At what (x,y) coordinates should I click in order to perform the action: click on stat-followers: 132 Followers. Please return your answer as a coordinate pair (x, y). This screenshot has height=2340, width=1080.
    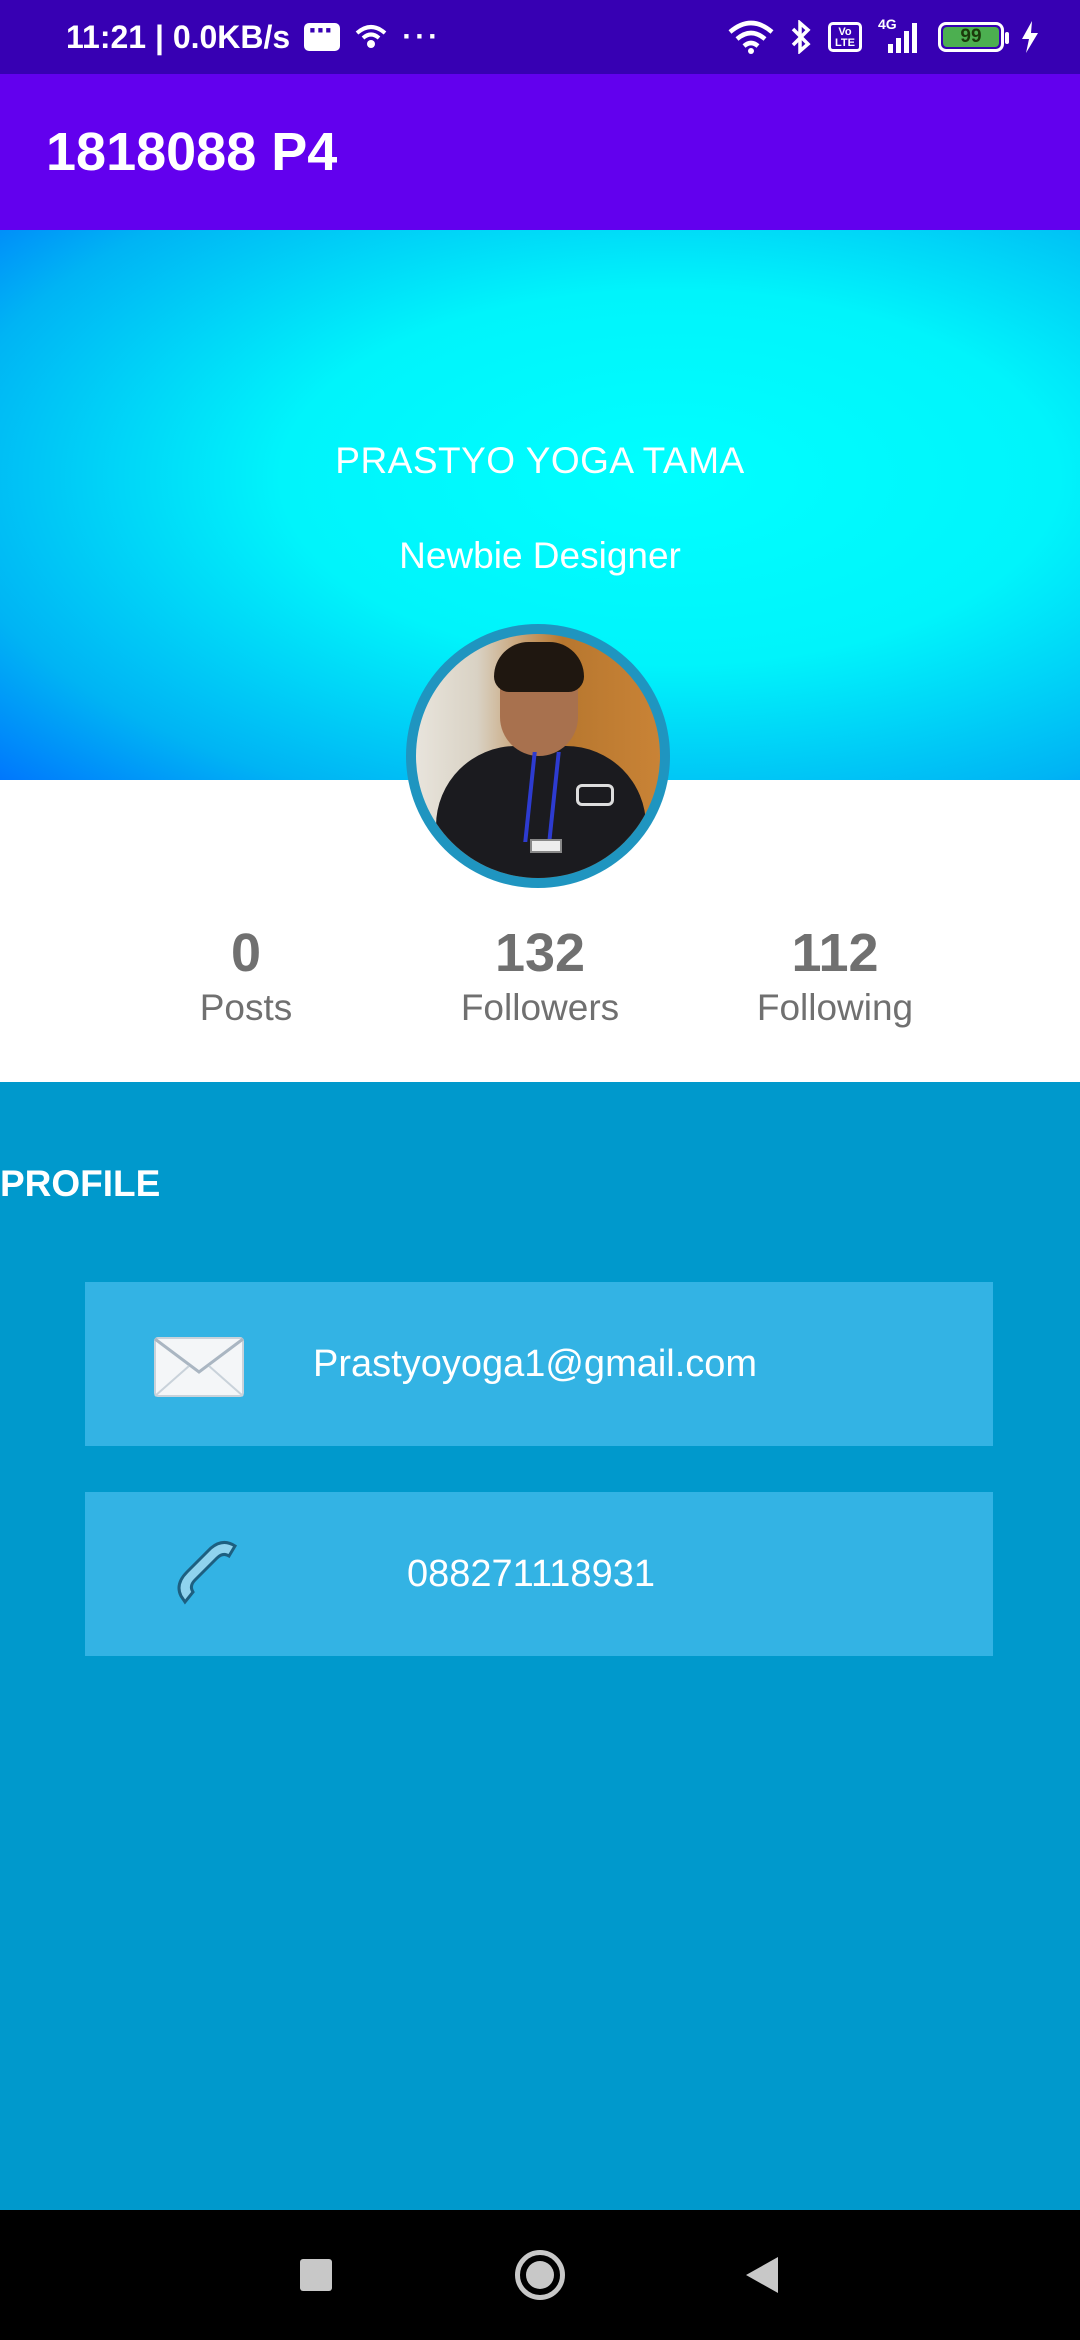
    Looking at the image, I should click on (540, 977).